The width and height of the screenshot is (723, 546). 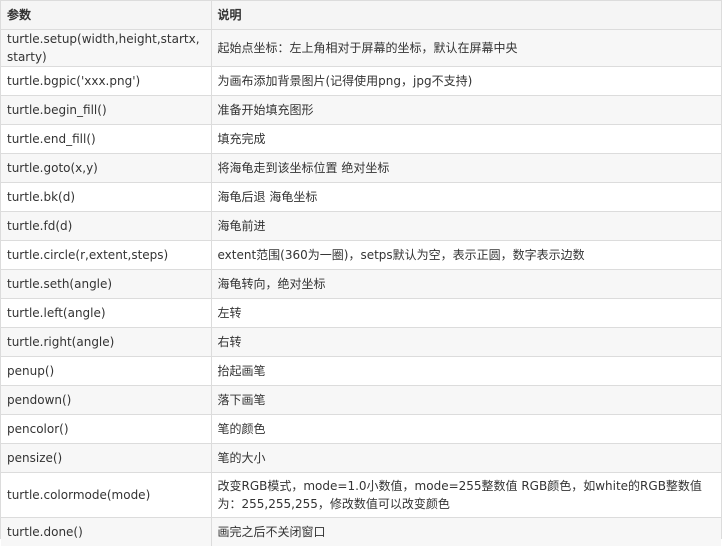 I want to click on table-row: turtle.bk(d) 海龟后退 海龟坐标, so click(x=361, y=197).